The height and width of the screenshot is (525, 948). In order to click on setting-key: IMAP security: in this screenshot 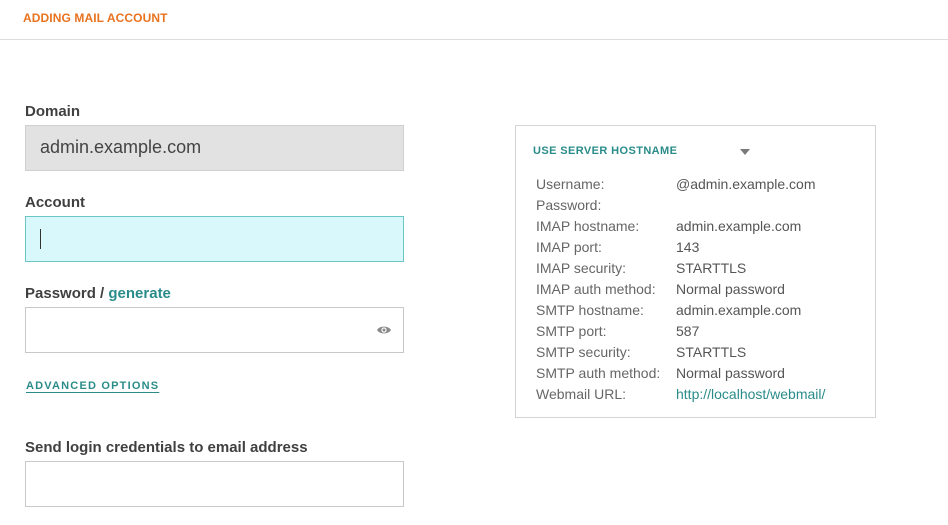, I will do `click(581, 268)`.